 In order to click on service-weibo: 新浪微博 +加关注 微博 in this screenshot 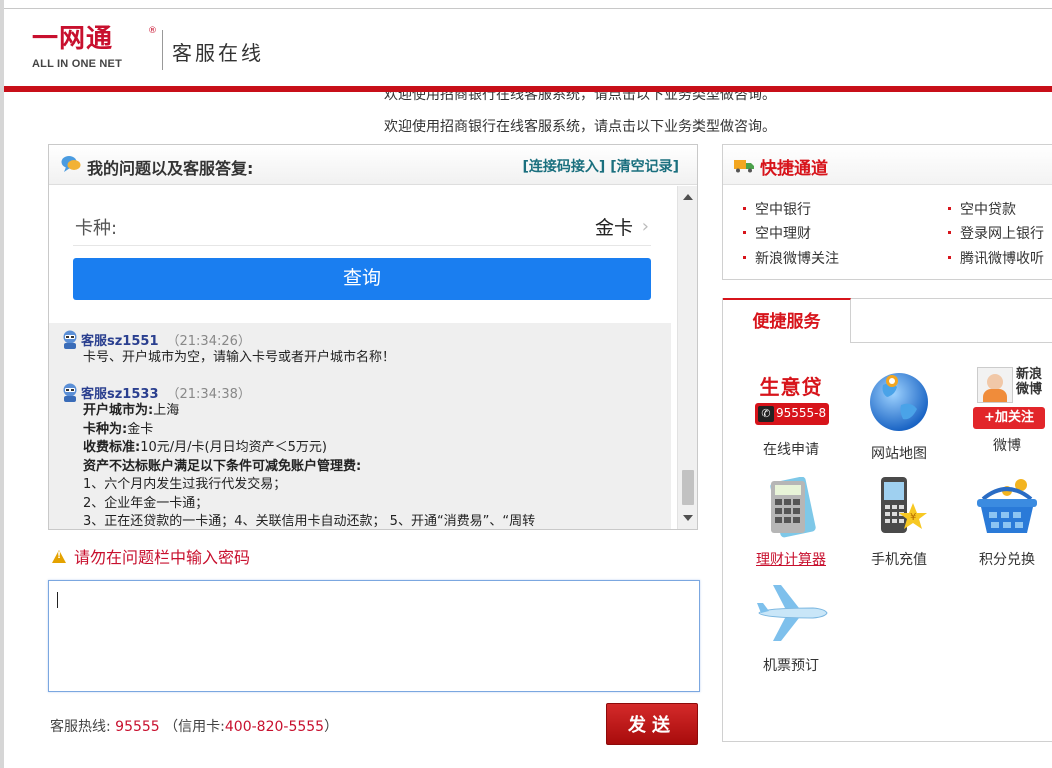, I will do `click(1004, 411)`.